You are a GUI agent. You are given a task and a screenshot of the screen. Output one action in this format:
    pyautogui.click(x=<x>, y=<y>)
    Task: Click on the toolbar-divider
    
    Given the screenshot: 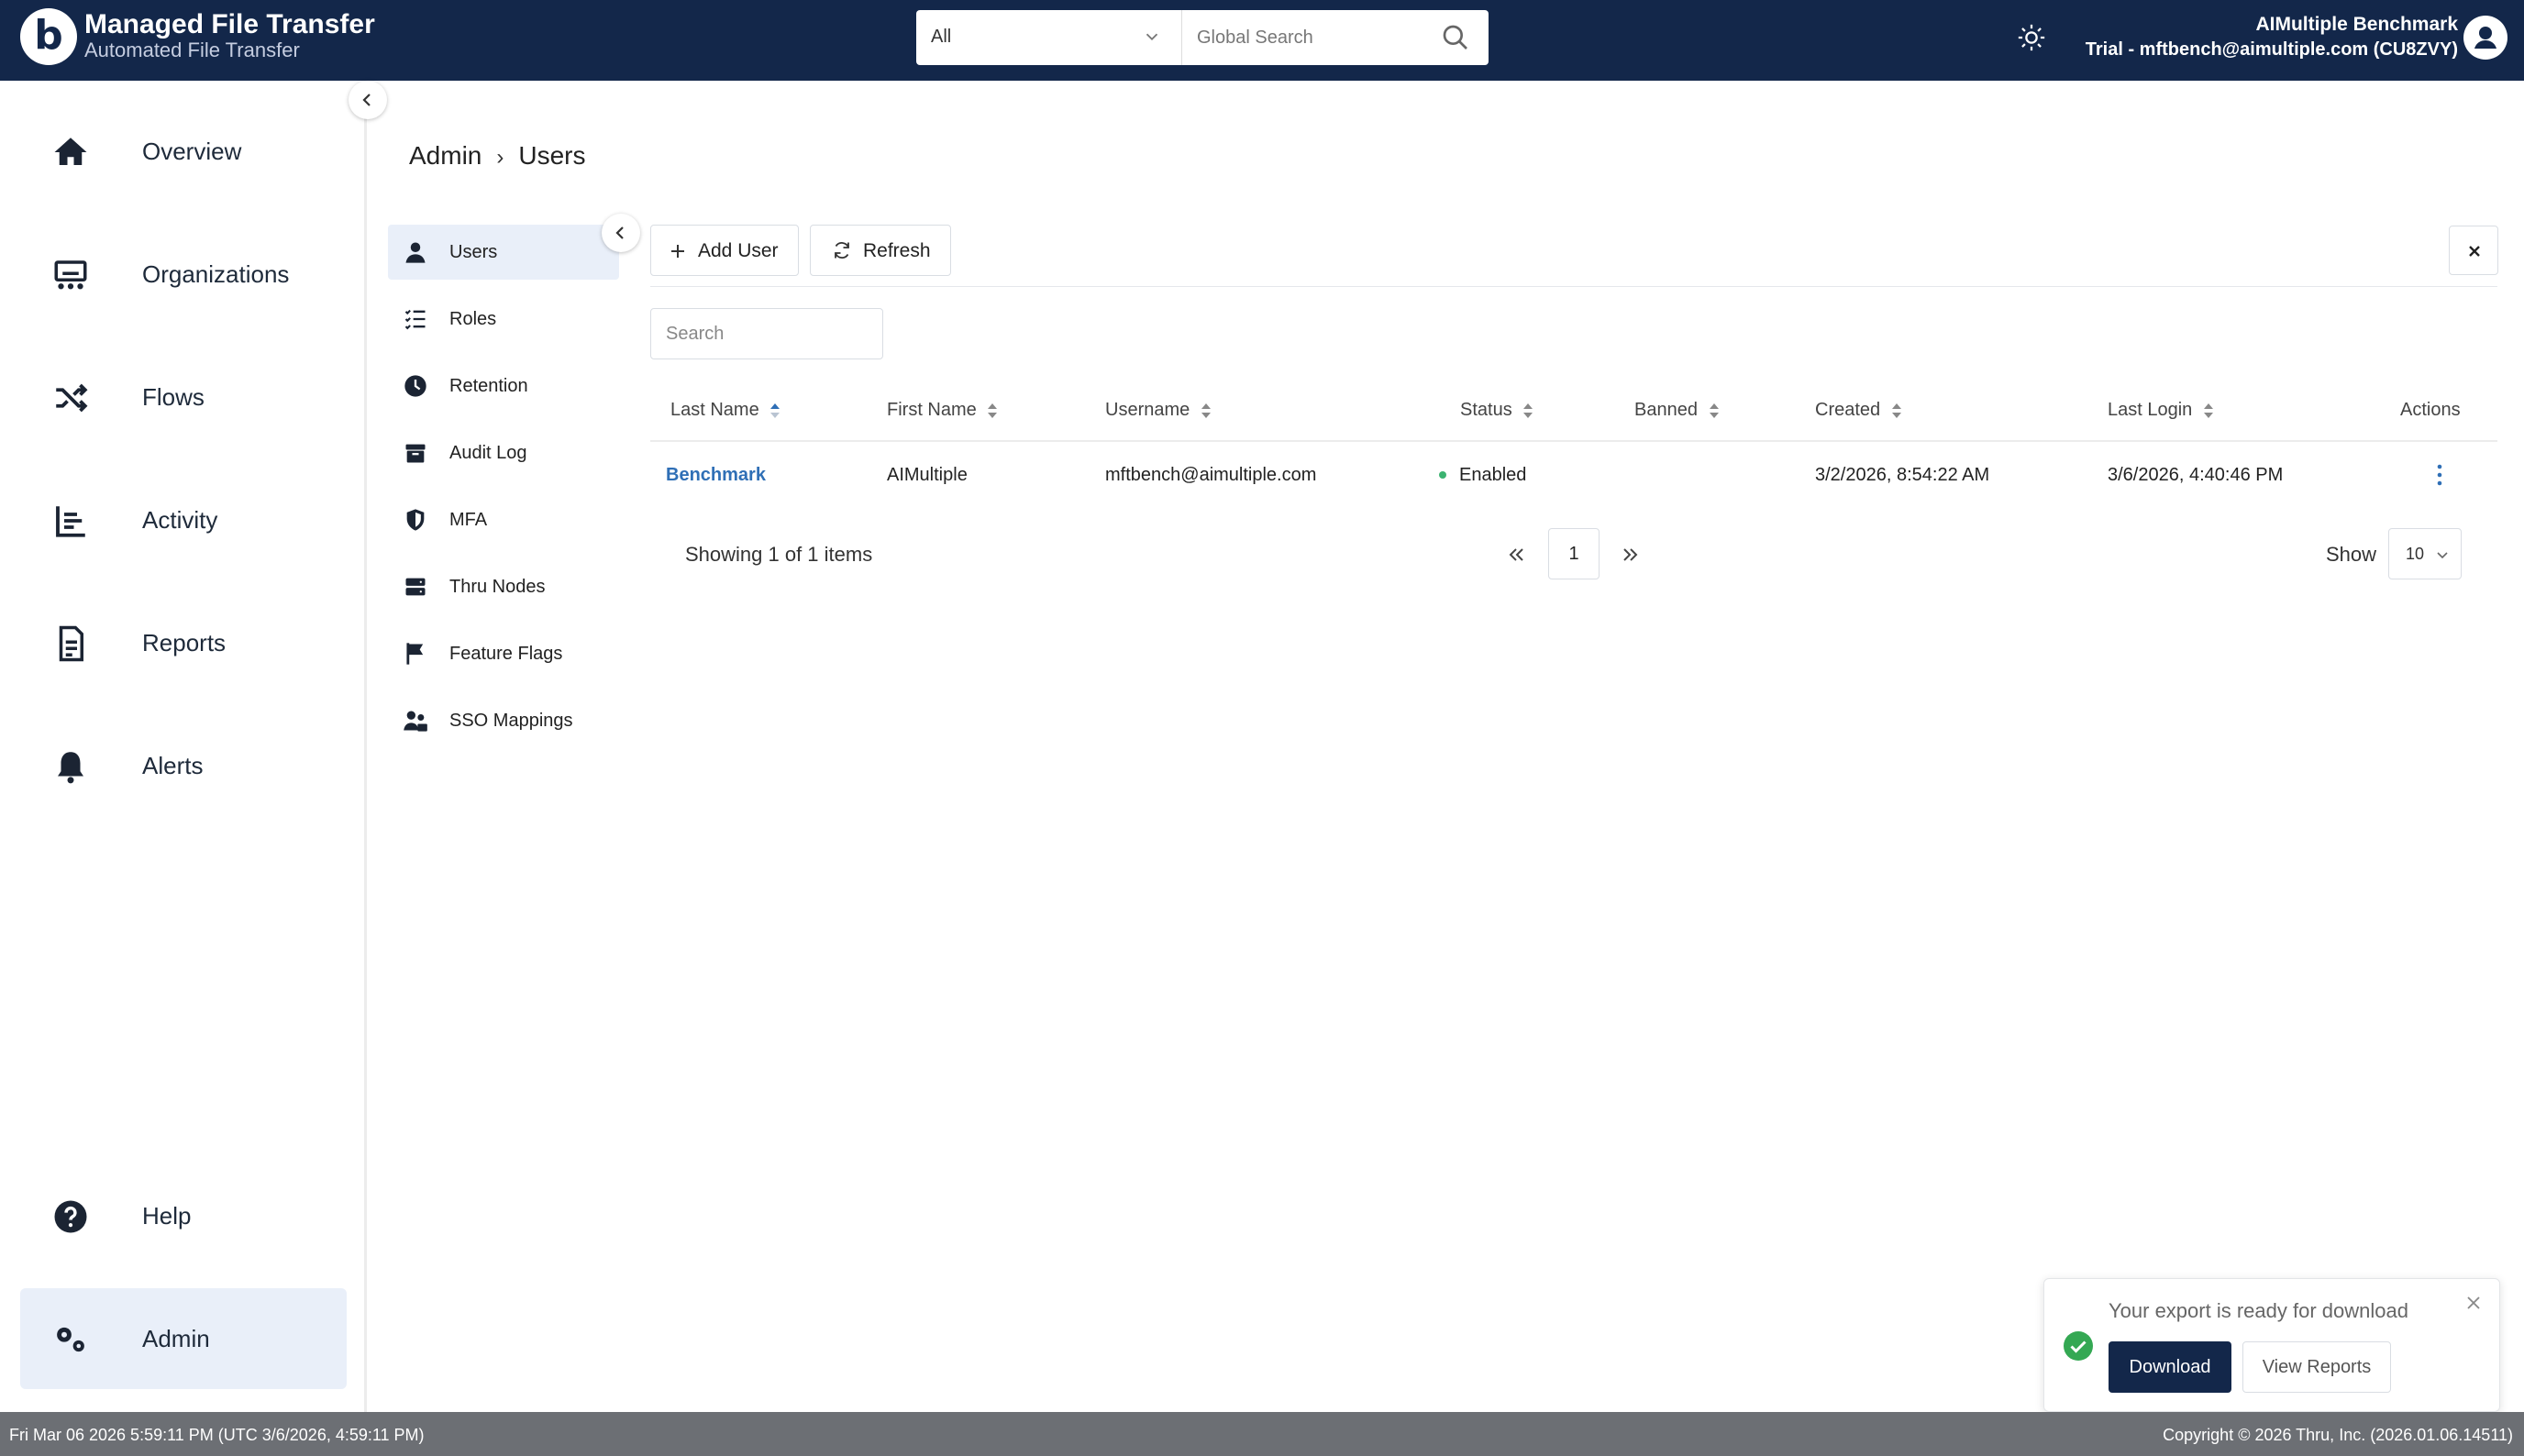 What is the action you would take?
    pyautogui.click(x=1573, y=286)
    